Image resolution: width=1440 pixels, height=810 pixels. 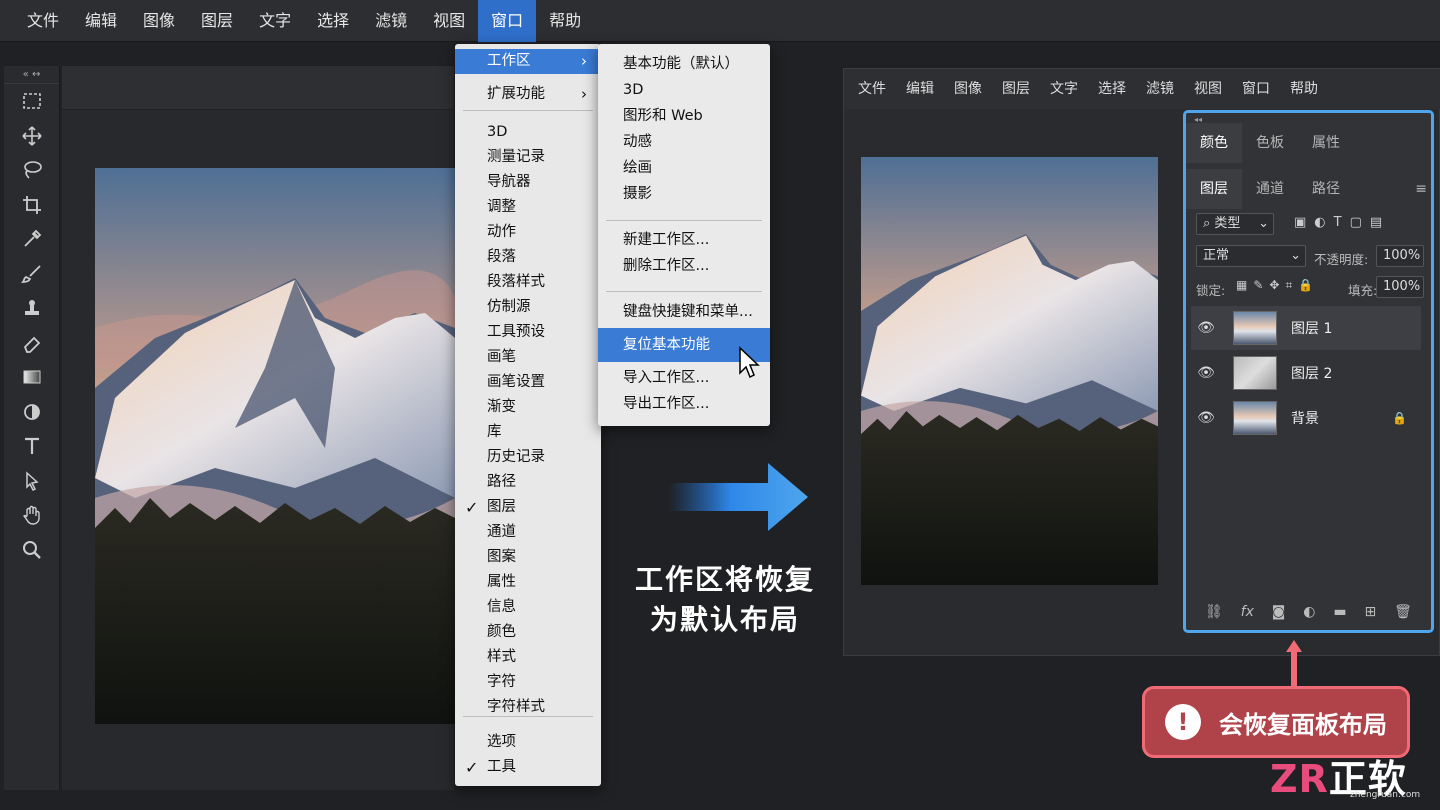 What do you see at coordinates (1400, 287) in the screenshot?
I see `fill-input: 100%` at bounding box center [1400, 287].